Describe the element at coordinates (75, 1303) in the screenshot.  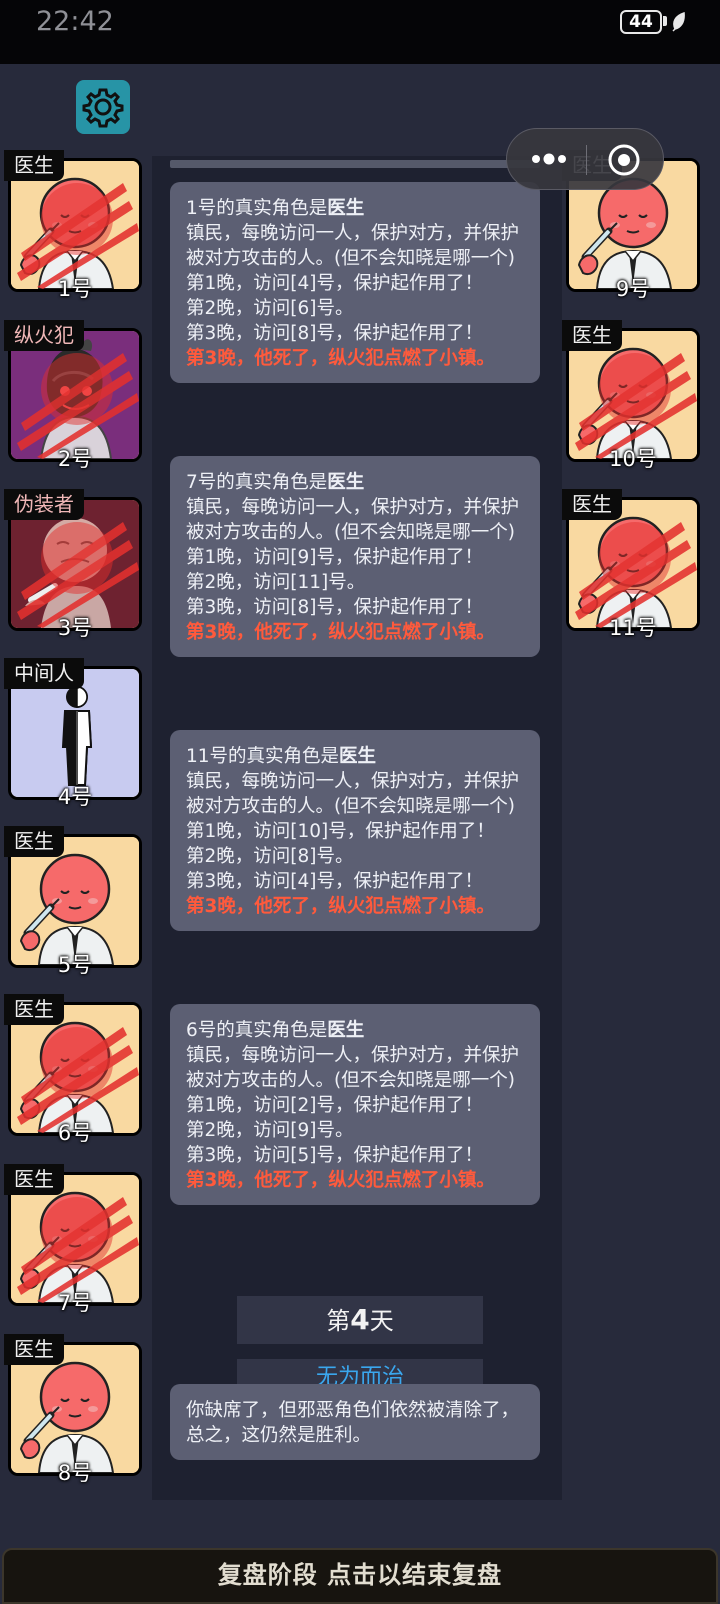
I see `player-number: 7号` at that location.